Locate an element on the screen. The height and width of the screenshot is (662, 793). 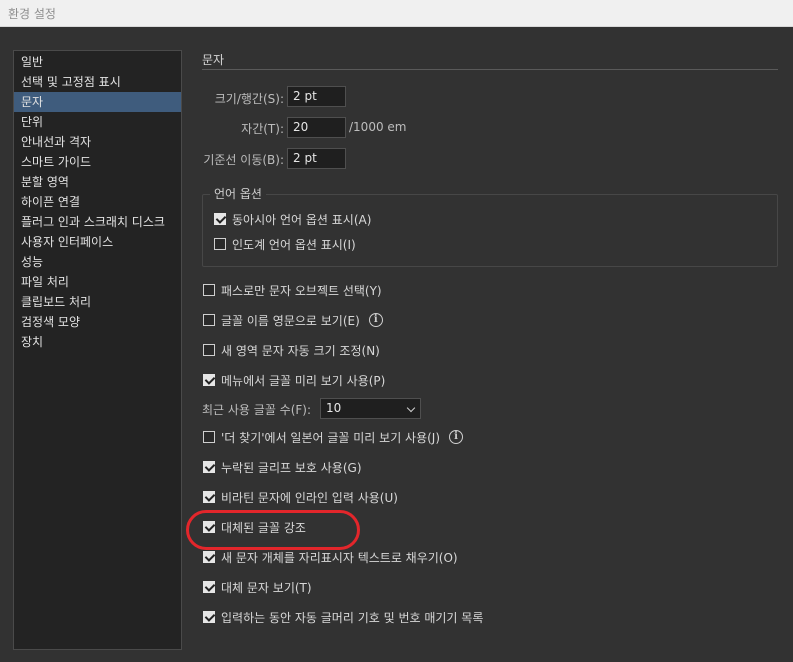
auto-size-new-area-type-row: 새 영역 문자 자동 크기 조정(N) is located at coordinates (291, 350).